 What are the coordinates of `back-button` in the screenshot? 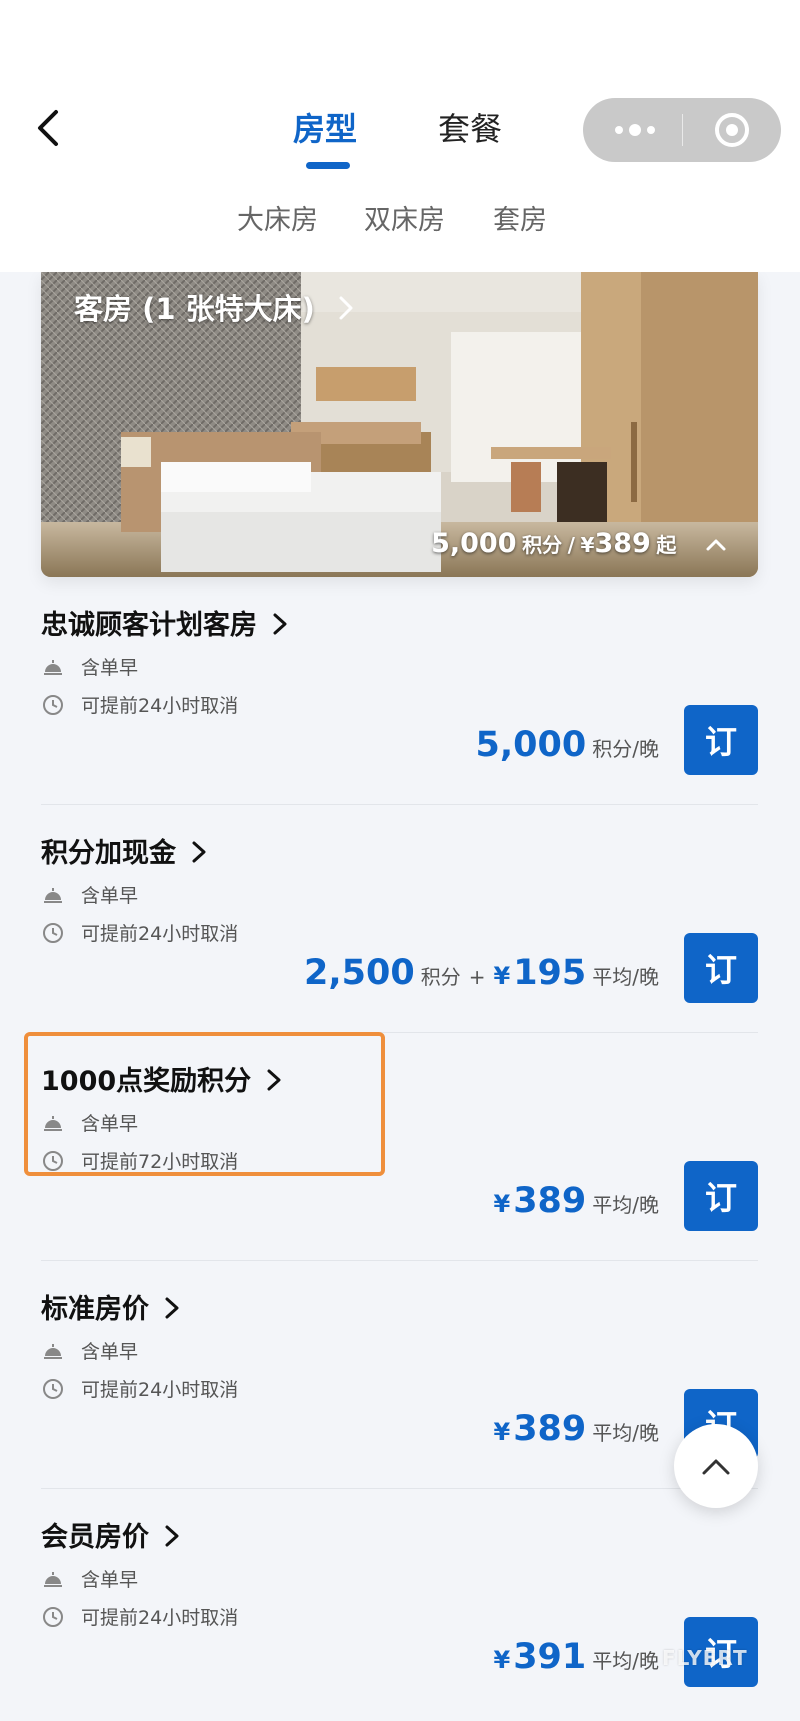 It's located at (50, 128).